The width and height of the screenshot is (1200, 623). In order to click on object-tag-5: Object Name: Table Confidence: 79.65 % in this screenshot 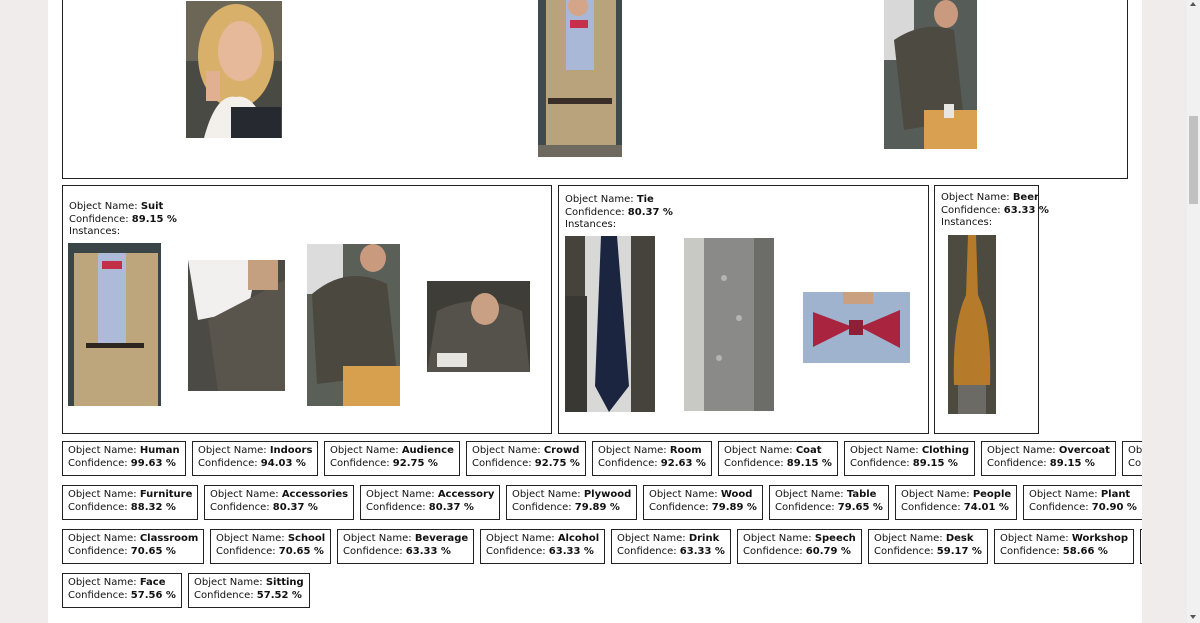, I will do `click(829, 502)`.